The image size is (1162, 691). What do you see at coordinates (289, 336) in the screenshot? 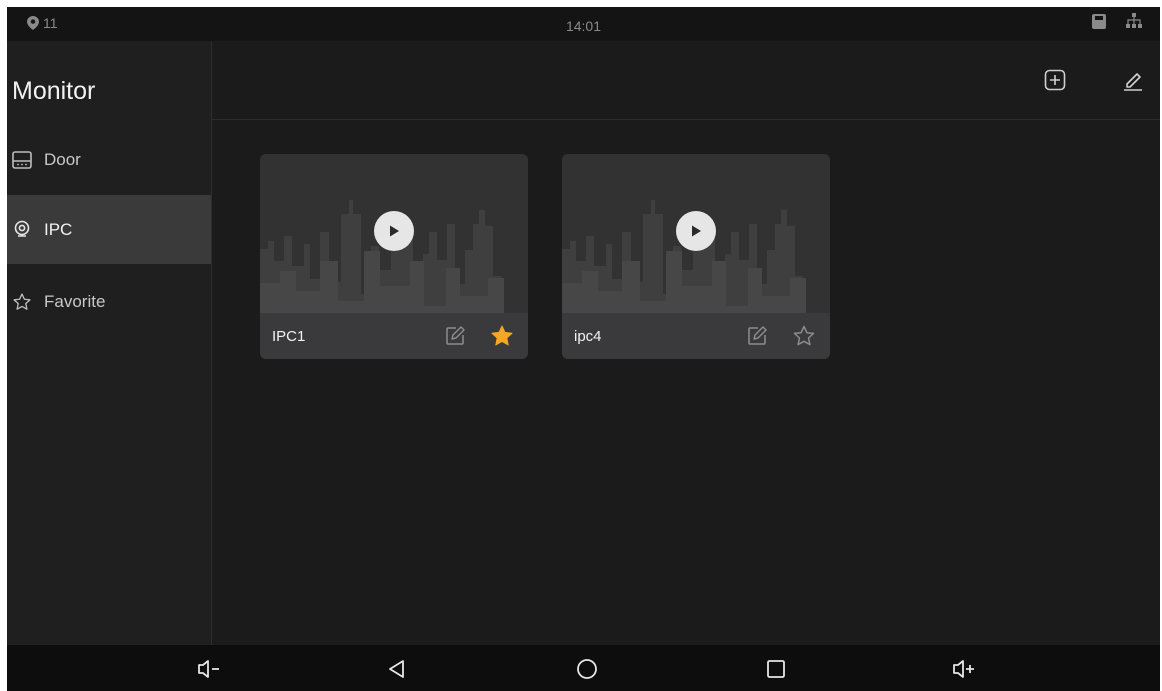
I see `device-name: IPC1` at bounding box center [289, 336].